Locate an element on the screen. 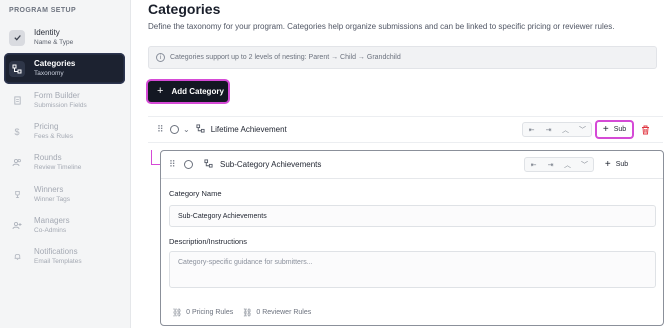 The image size is (670, 328). reviewer-rules-link: 0 Reviewer Rules is located at coordinates (283, 312).